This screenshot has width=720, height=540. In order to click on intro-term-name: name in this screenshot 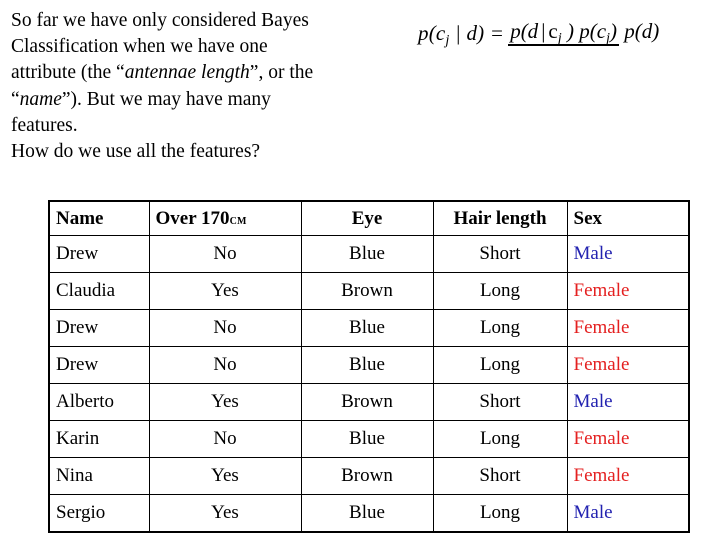, I will do `click(40, 99)`.